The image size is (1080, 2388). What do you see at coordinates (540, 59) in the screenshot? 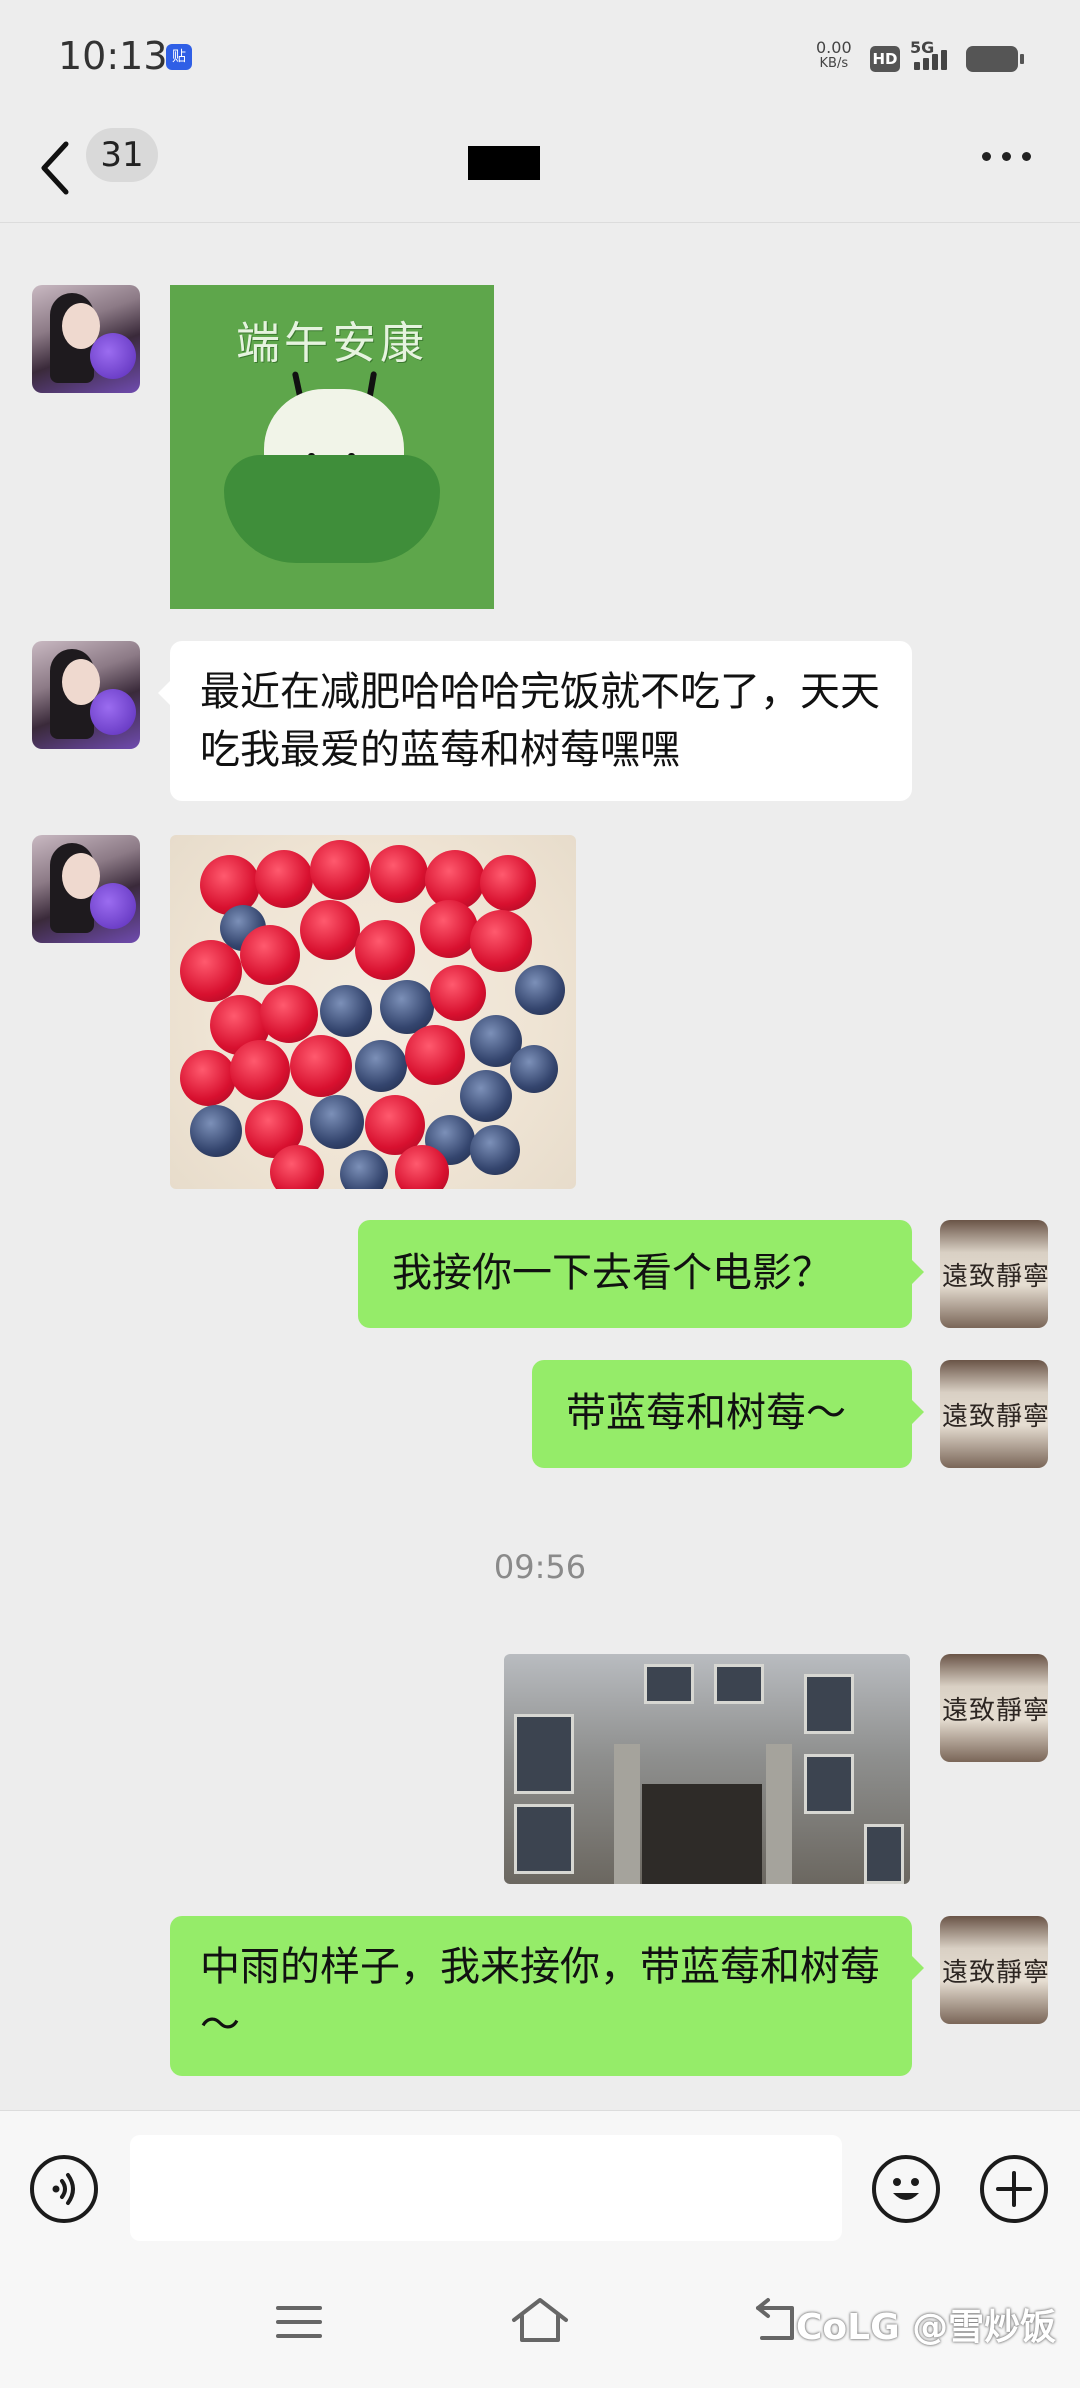
I see `status-bar: 10:13 贴 0.00 KB/s HD 5G` at bounding box center [540, 59].